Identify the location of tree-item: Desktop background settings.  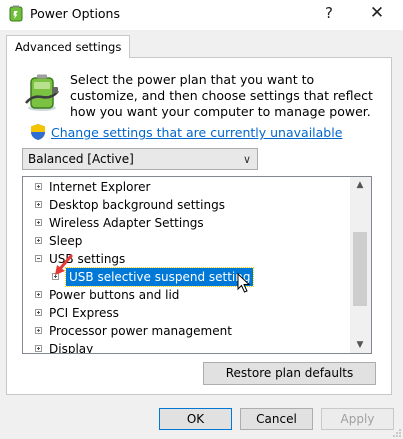
(188, 205).